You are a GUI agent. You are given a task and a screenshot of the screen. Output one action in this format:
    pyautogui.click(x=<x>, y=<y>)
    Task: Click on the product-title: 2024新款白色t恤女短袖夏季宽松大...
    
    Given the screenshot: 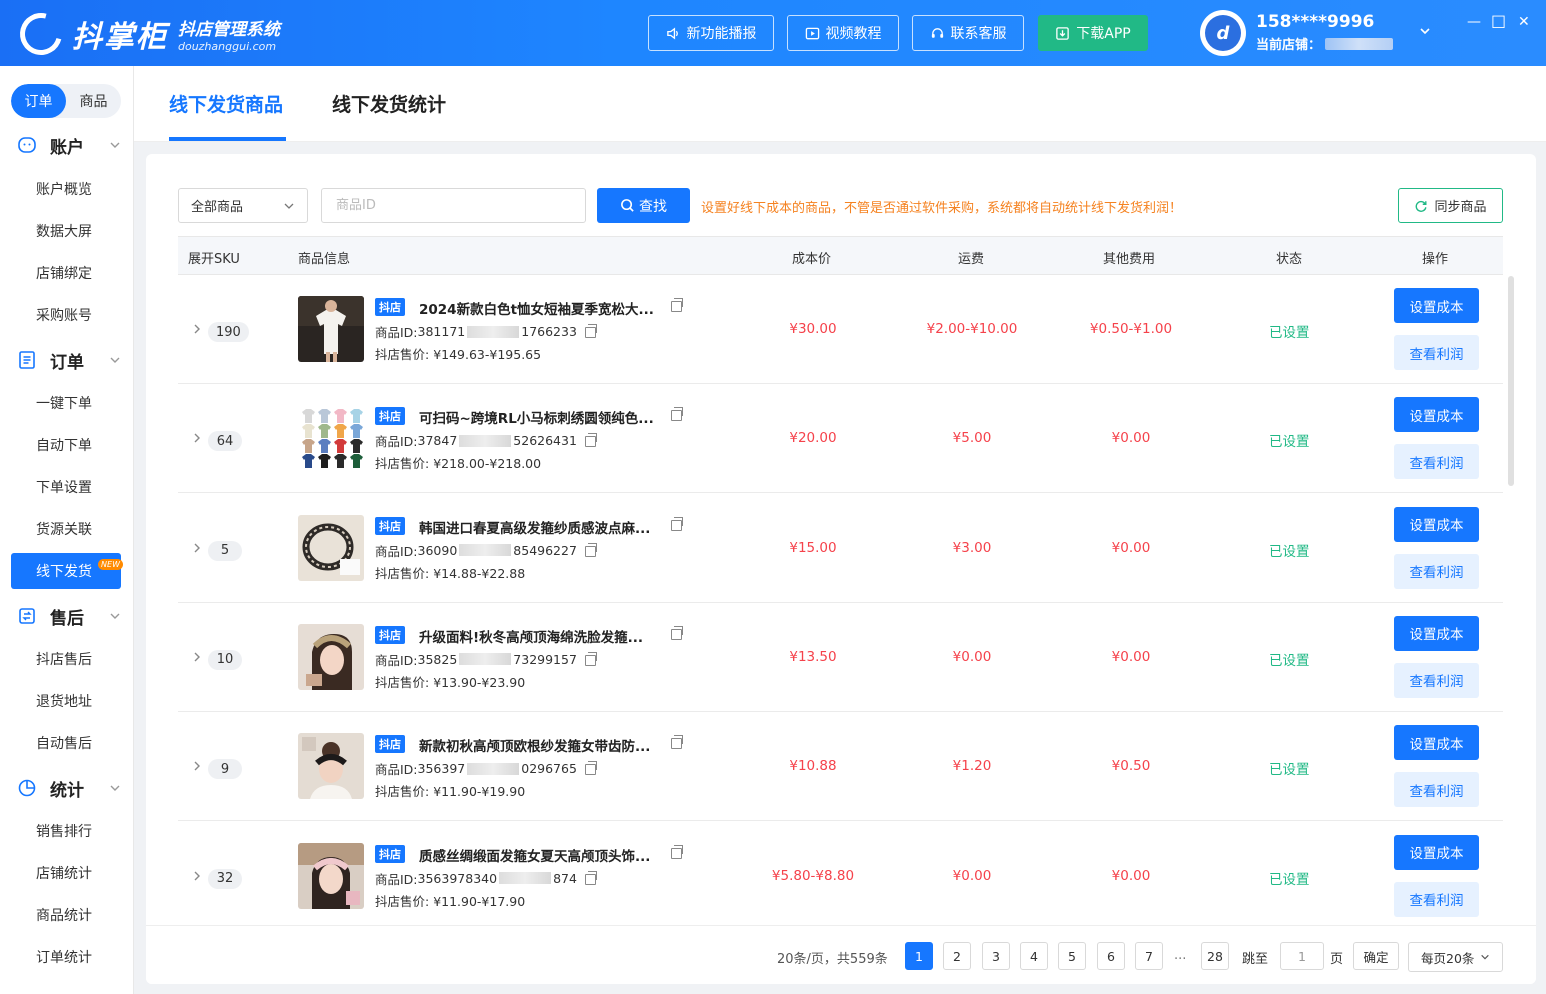 What is the action you would take?
    pyautogui.click(x=540, y=308)
    